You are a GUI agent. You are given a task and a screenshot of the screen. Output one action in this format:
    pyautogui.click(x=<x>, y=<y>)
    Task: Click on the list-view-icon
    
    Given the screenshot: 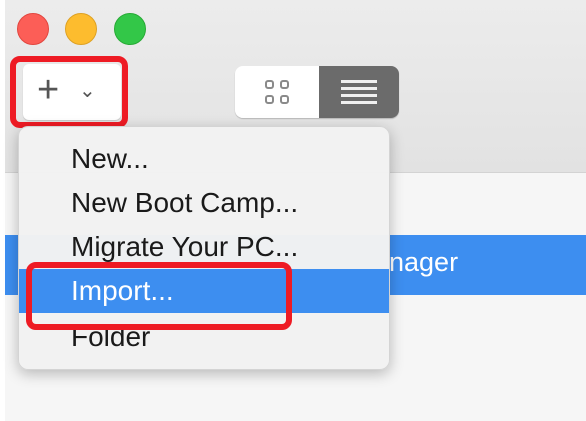 What is the action you would take?
    pyautogui.click(x=359, y=92)
    